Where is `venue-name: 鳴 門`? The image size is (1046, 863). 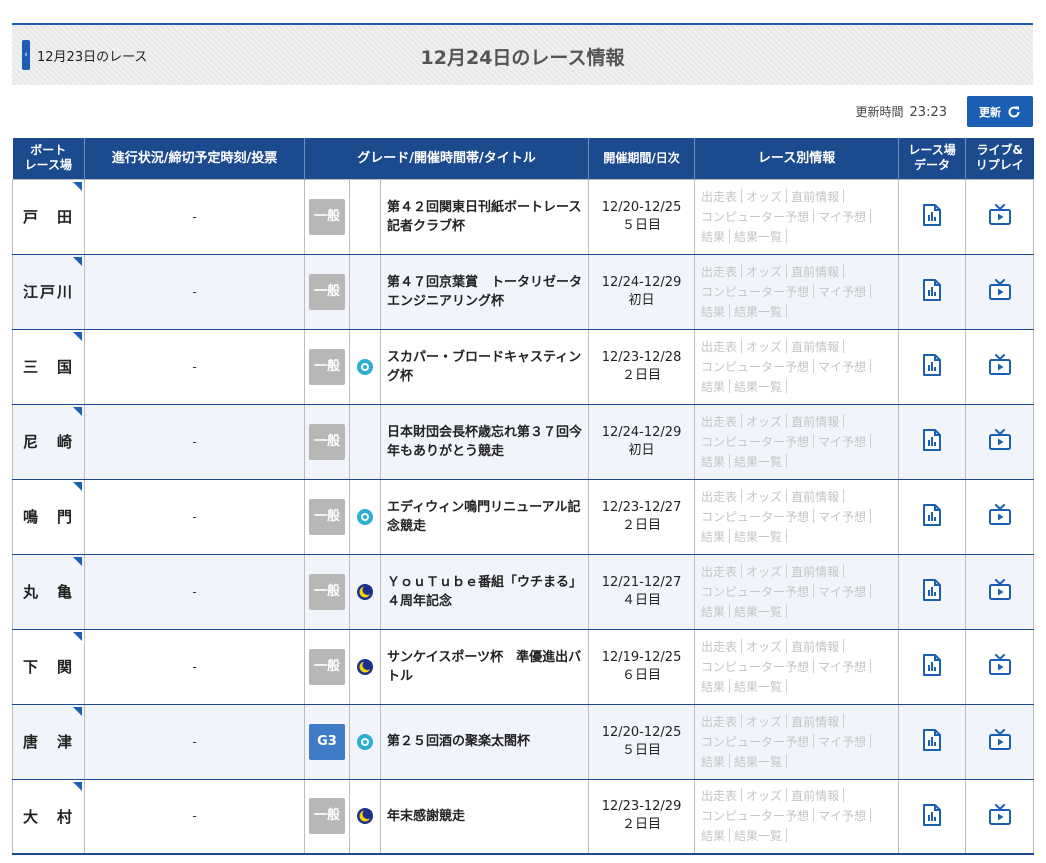 venue-name: 鳴 門 is located at coordinates (48, 517).